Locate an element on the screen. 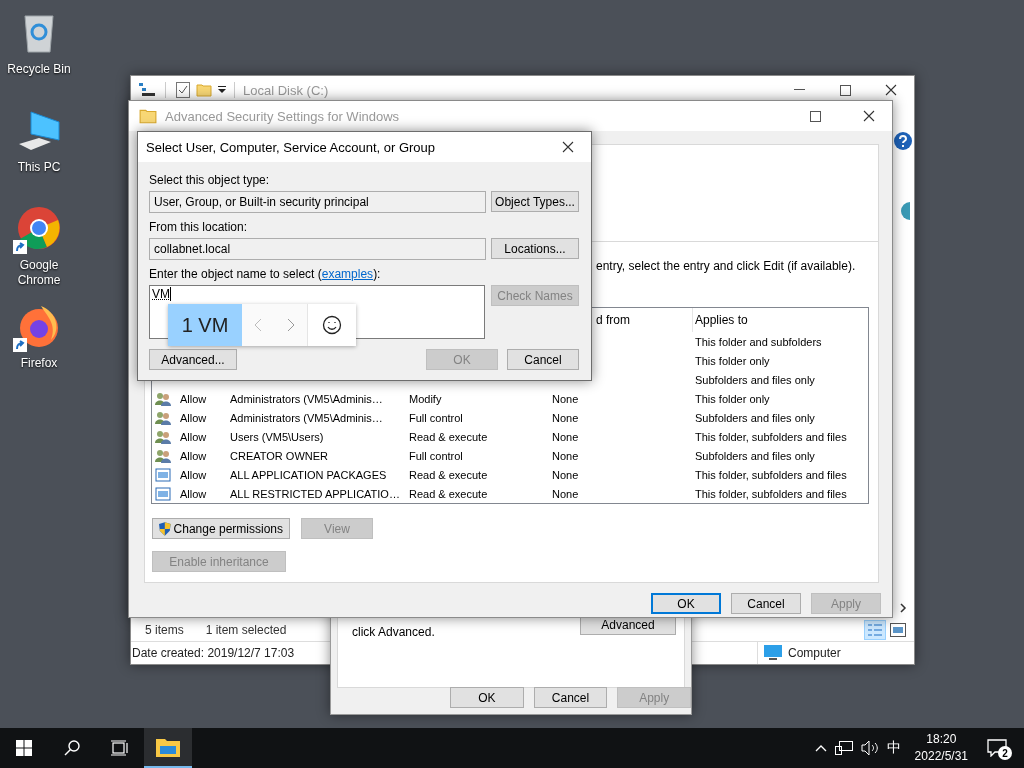 The height and width of the screenshot is (768, 1024). network-icon is located at coordinates (843, 748).